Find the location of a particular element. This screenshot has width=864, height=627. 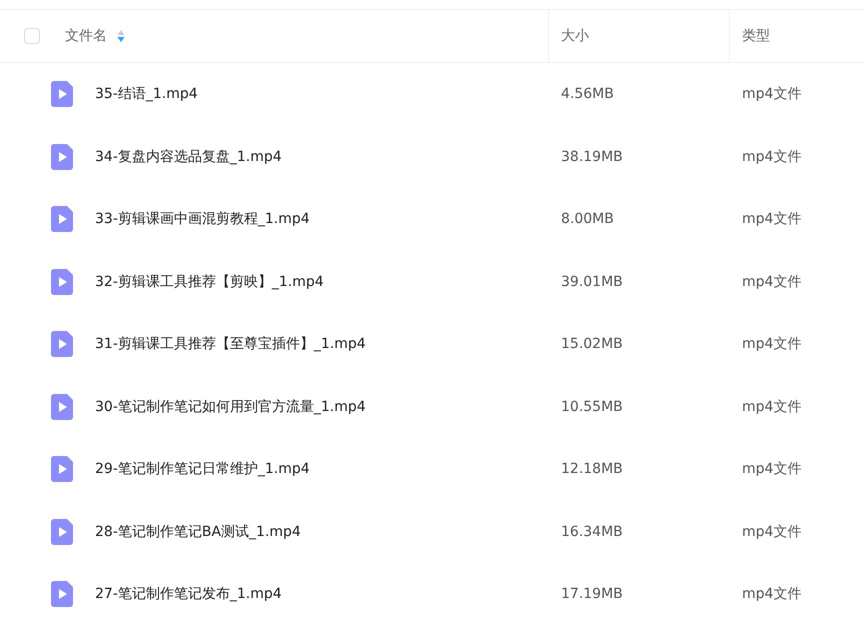

file-name: 31-剪辑课工具推荐【至尊宝插件】_1.mp4 is located at coordinates (230, 344).